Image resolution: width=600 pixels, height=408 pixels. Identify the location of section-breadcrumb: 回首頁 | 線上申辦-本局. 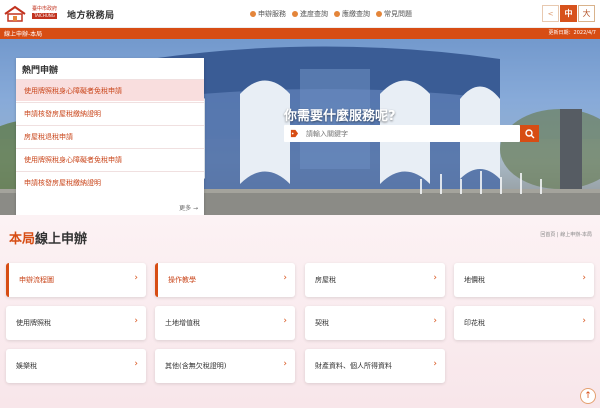
(566, 234).